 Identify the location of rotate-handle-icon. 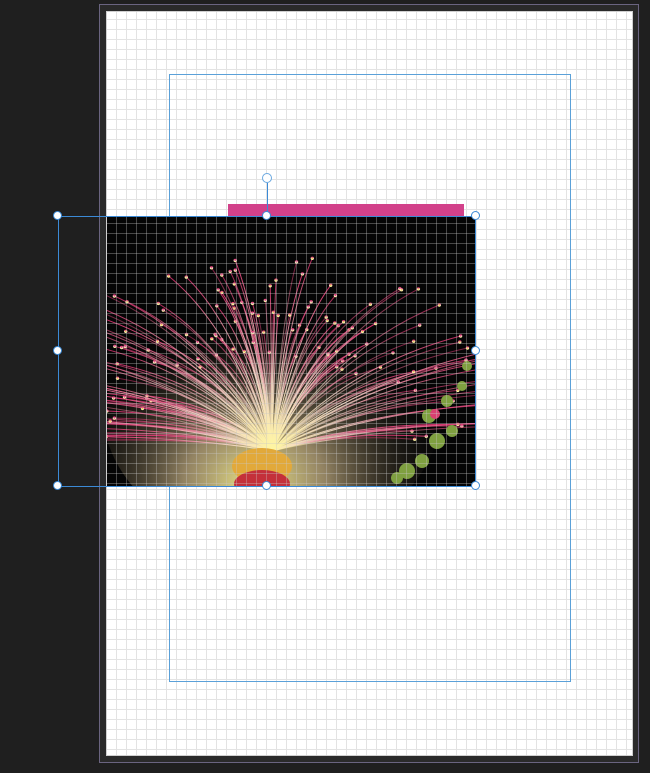
(267, 178).